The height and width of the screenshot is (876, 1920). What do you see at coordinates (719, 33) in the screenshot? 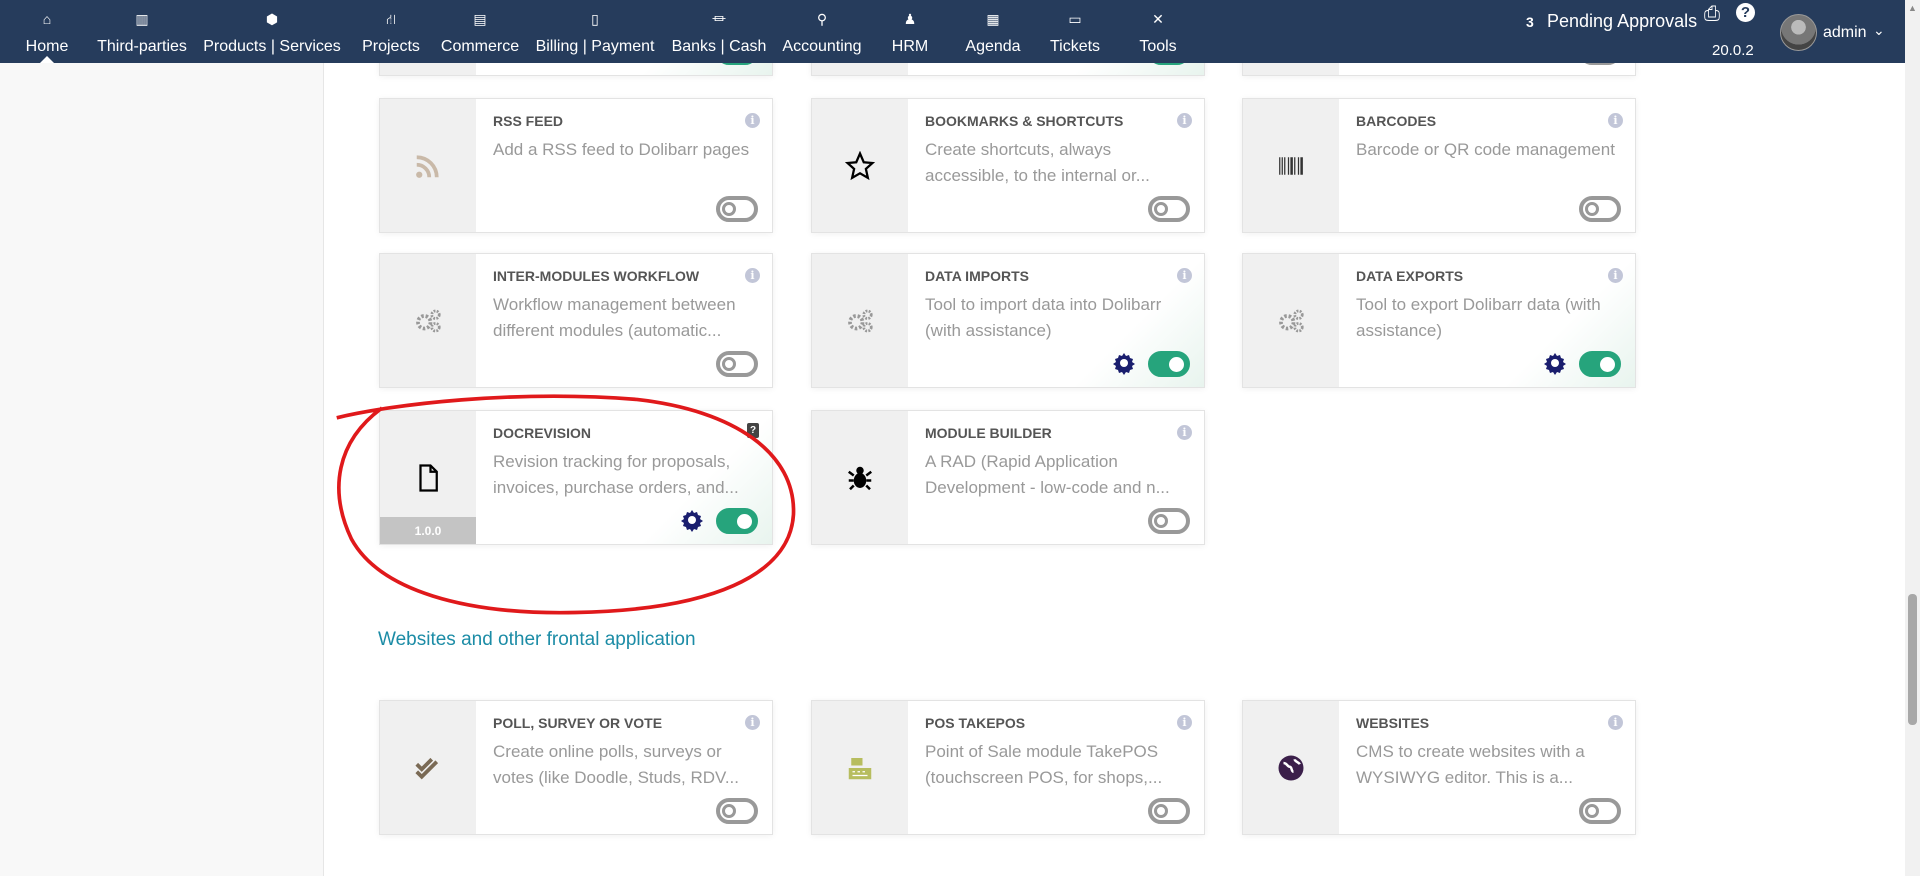
I see `nav-item-banks-cash: ⏛ Banks | Cash` at bounding box center [719, 33].